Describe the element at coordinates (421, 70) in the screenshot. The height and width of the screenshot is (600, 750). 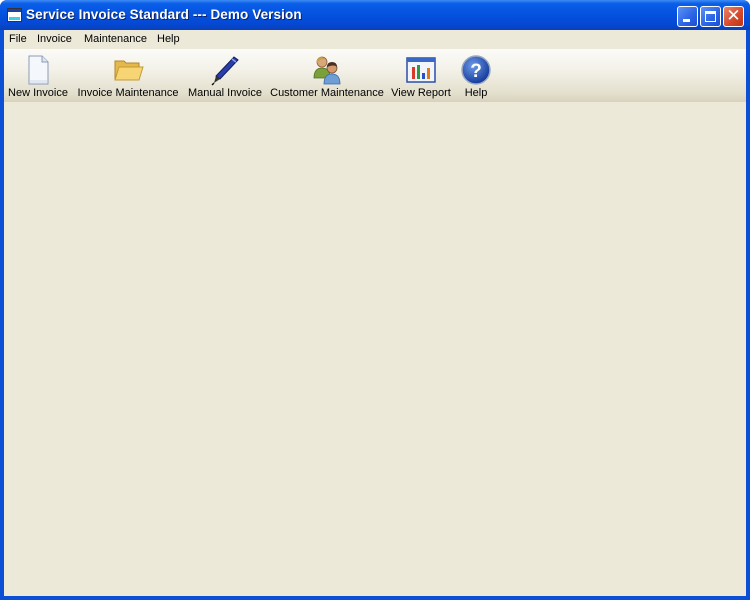
I see `report-chart-icon` at that location.